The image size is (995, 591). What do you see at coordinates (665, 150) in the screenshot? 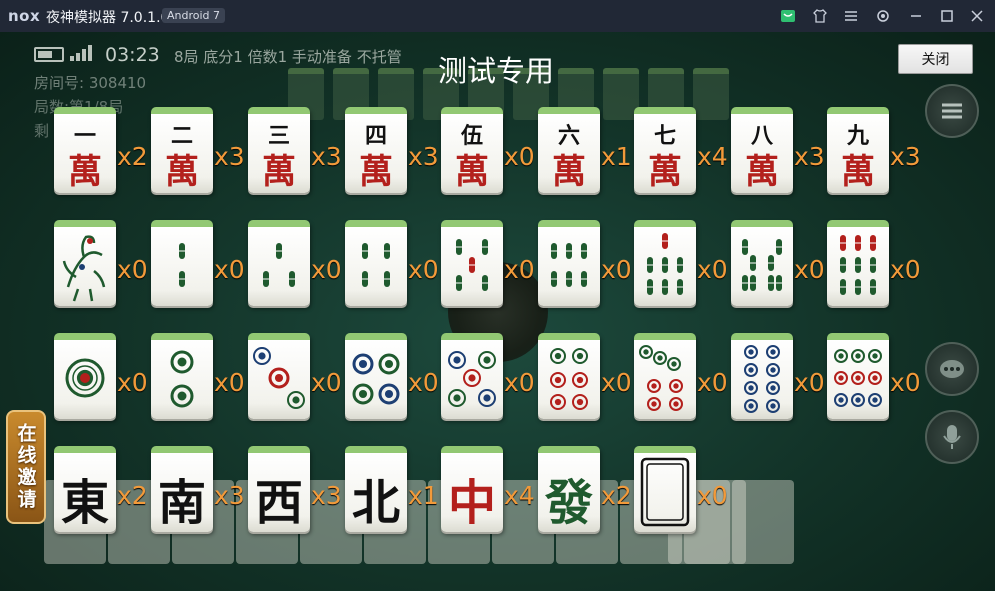
I see `wan-tile-7: 七萬` at bounding box center [665, 150].